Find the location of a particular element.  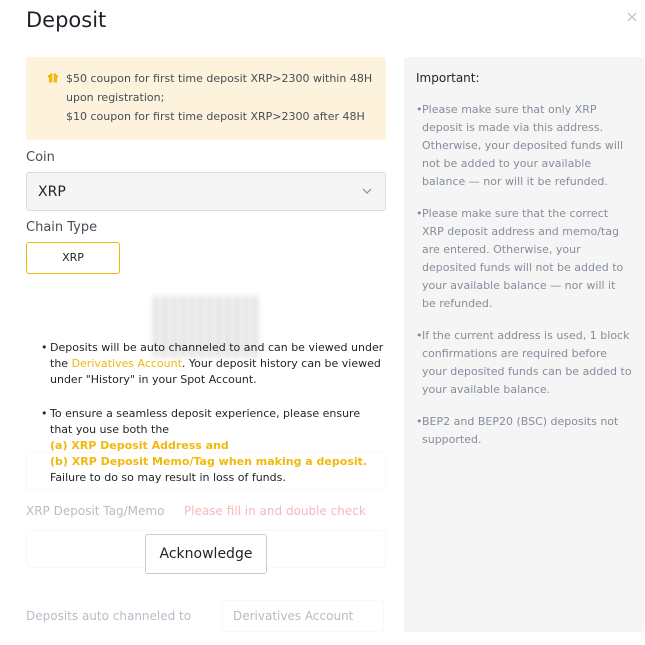

acknowledge-button: Acknowledge is located at coordinates (206, 554).